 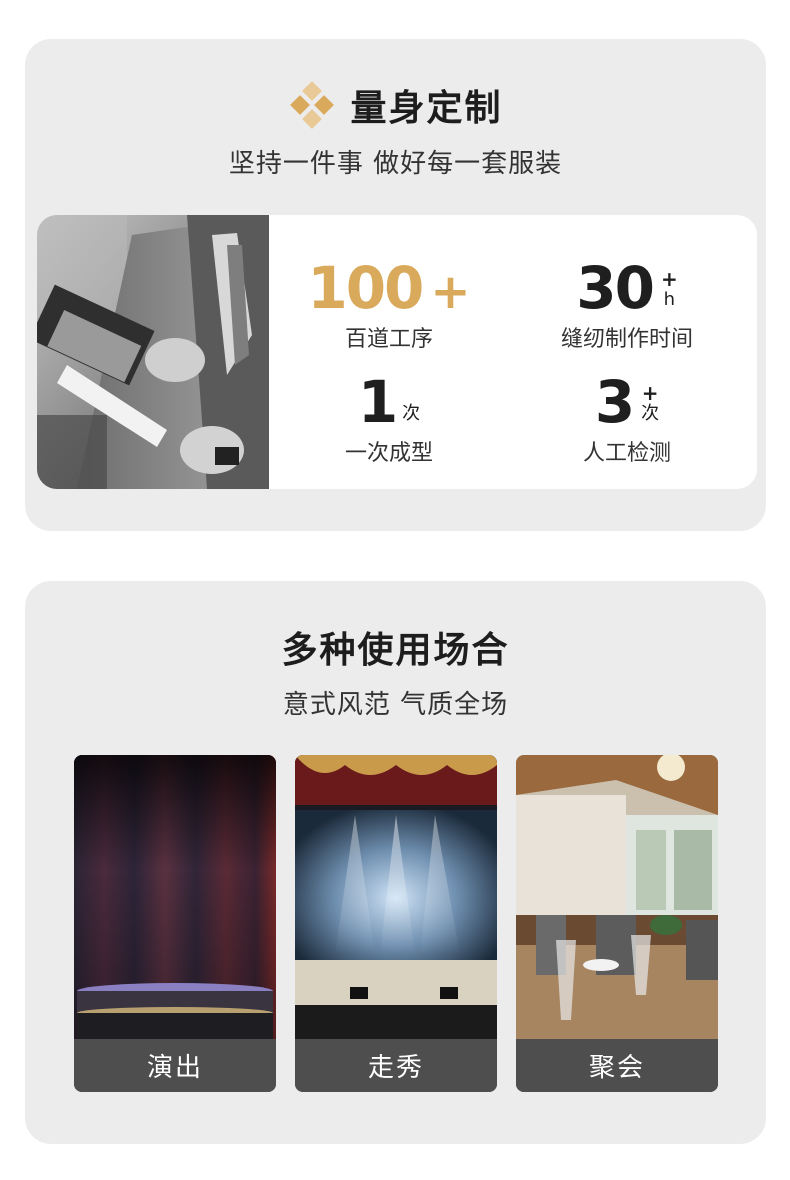 I want to click on stat-process: 100 + 百道工序, so click(x=389, y=303).